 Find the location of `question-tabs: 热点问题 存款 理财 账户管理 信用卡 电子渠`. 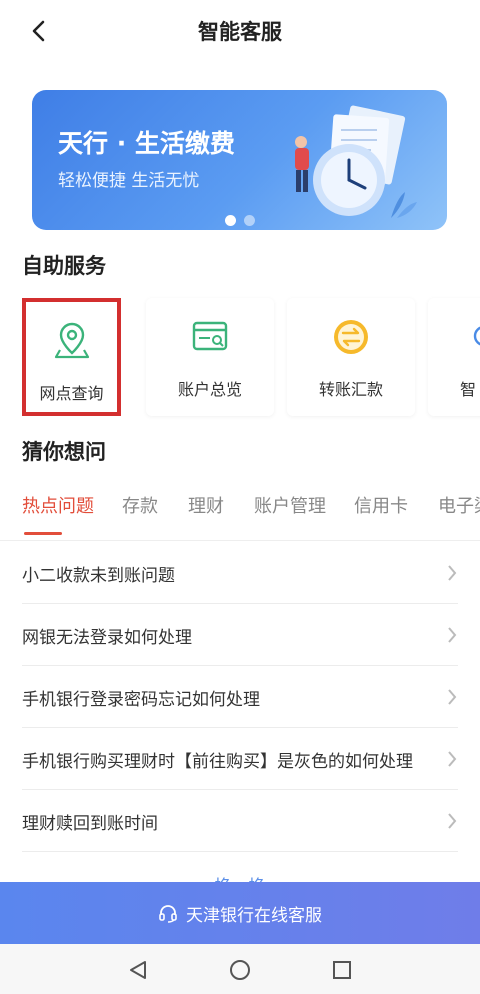

question-tabs: 热点问题 存款 理财 账户管理 信用卡 电子渠 is located at coordinates (240, 514).